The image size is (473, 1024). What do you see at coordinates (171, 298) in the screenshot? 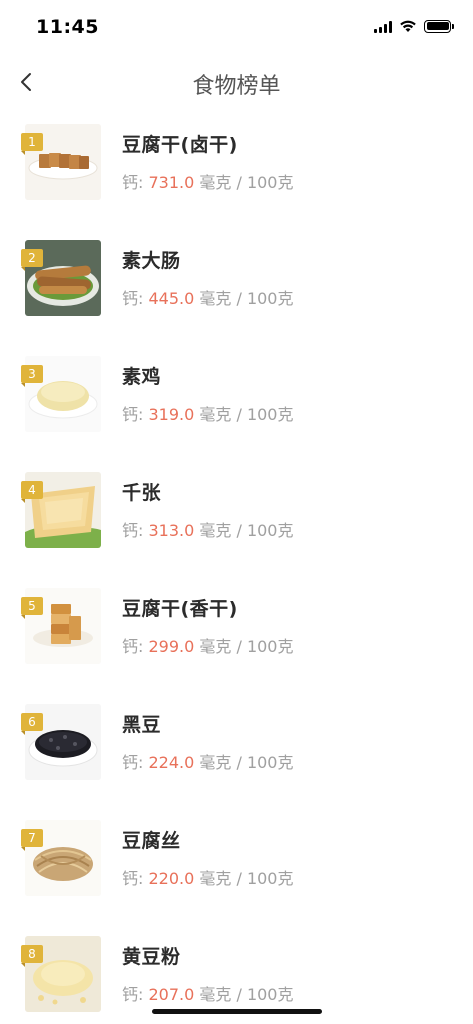
I see `calcium-value: 445.0` at bounding box center [171, 298].